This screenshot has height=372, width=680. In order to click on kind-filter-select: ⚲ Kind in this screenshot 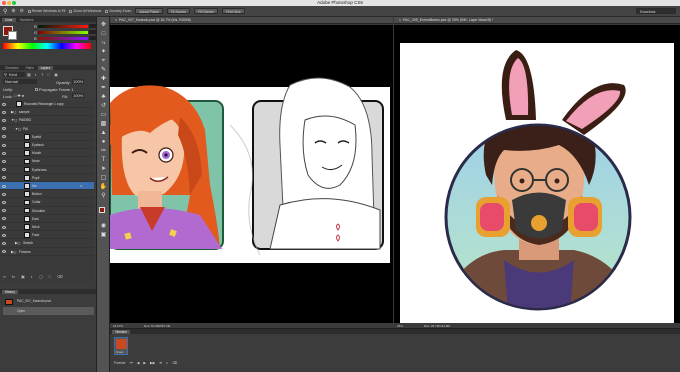, I will do `click(14, 74)`.